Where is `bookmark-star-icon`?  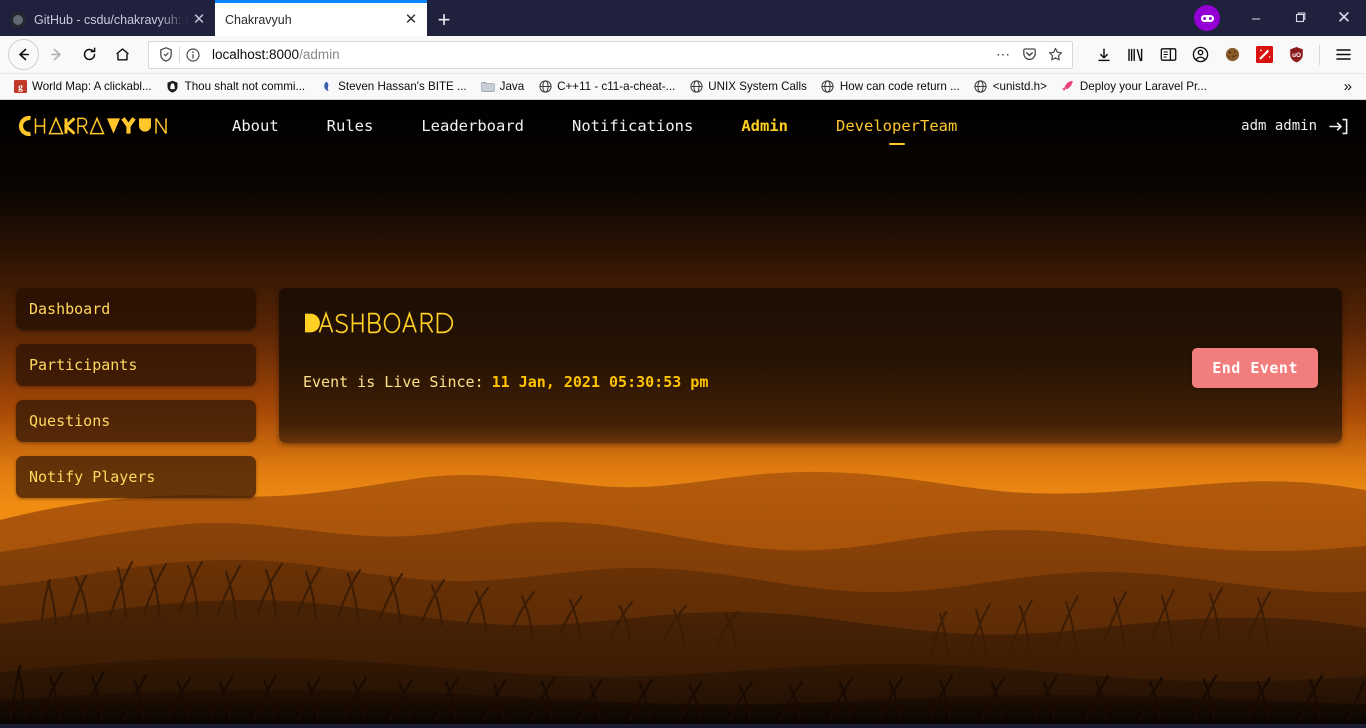 bookmark-star-icon is located at coordinates (1055, 54).